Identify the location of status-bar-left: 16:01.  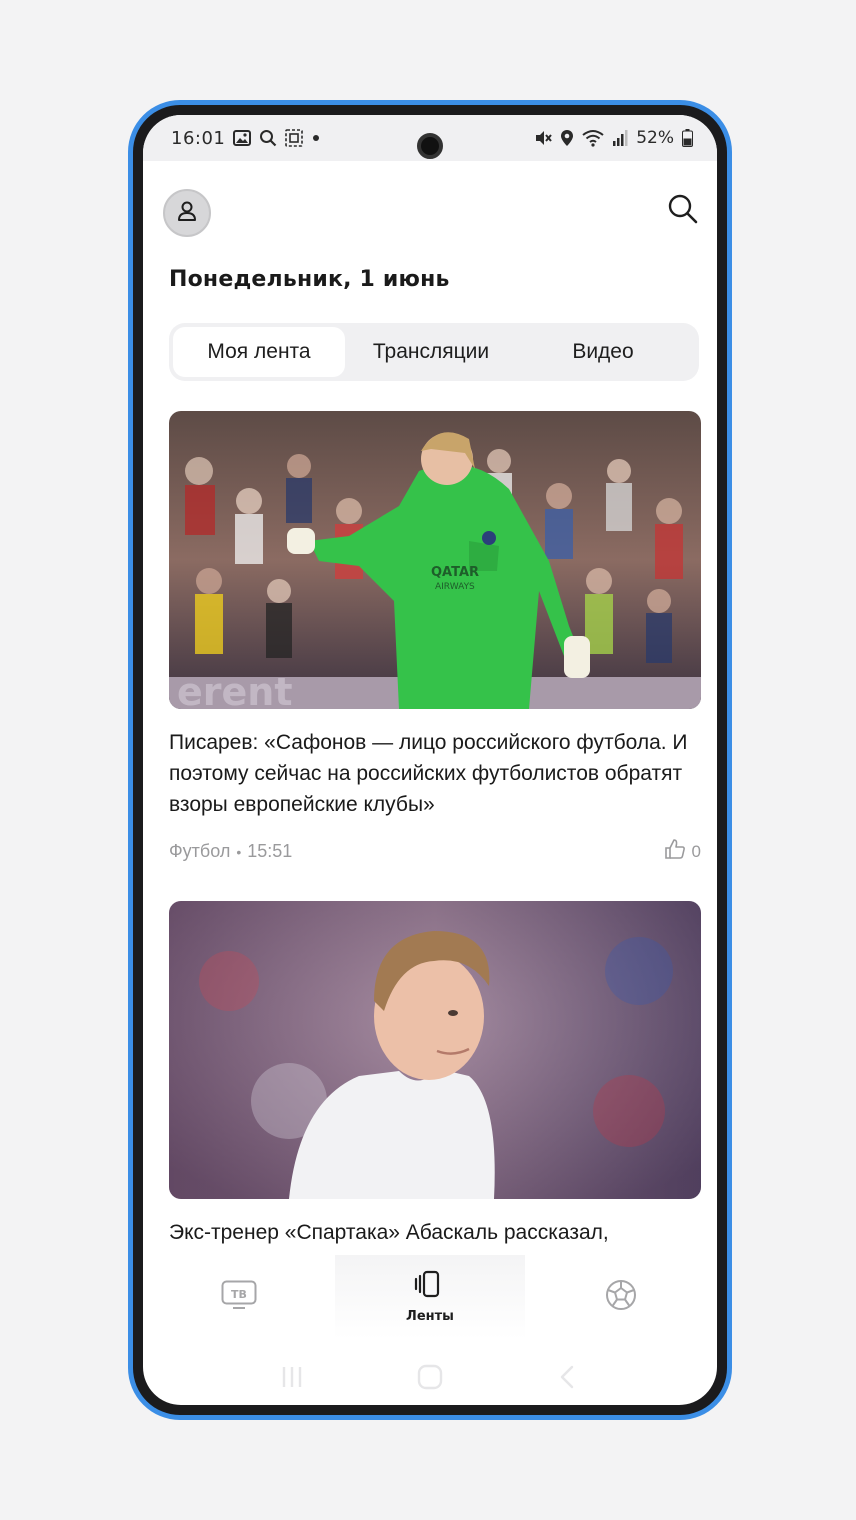
(246, 138).